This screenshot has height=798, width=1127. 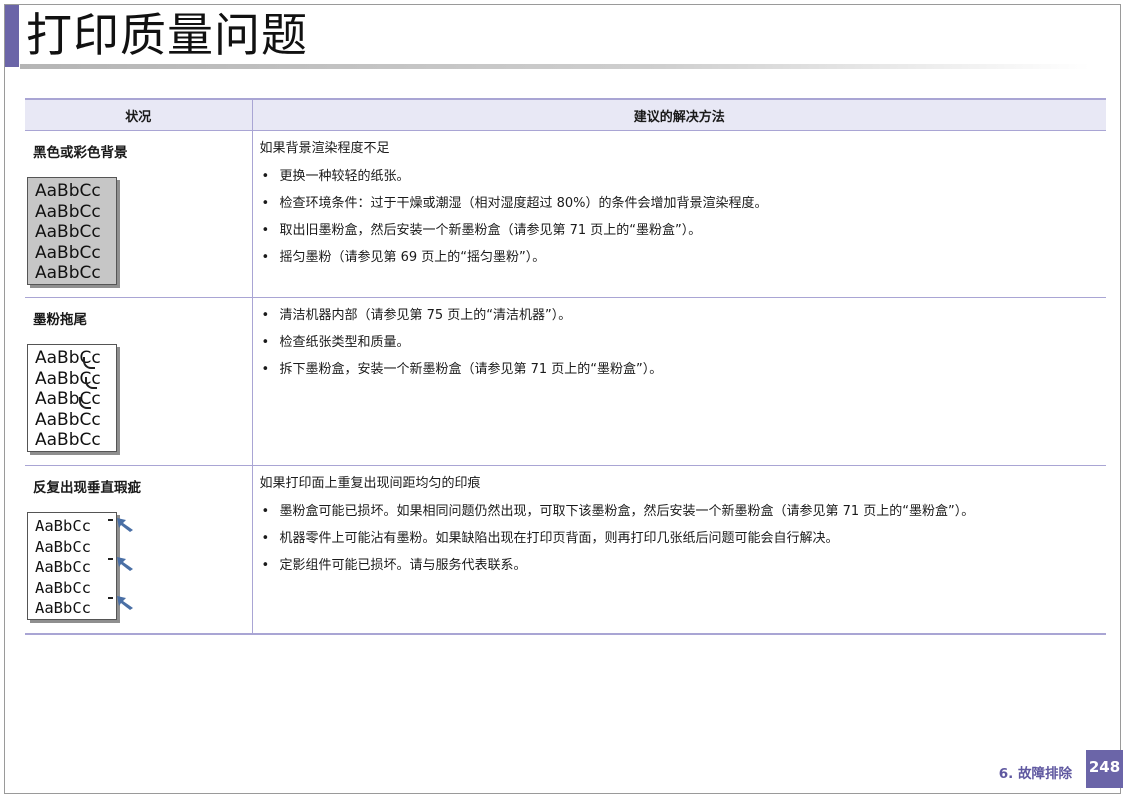 What do you see at coordinates (324, 148) in the screenshot?
I see `solution-intro: 如果背景渲染程度不足` at bounding box center [324, 148].